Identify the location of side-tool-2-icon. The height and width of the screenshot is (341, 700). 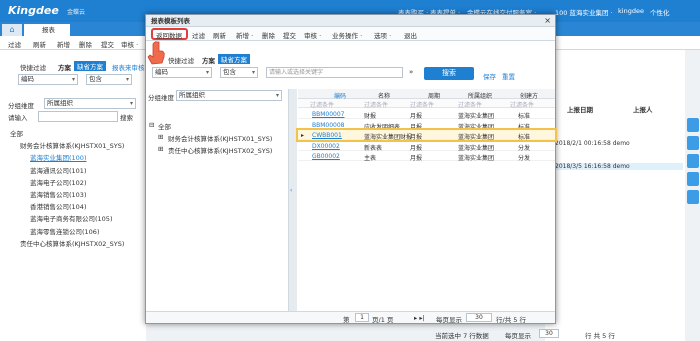
(693, 143).